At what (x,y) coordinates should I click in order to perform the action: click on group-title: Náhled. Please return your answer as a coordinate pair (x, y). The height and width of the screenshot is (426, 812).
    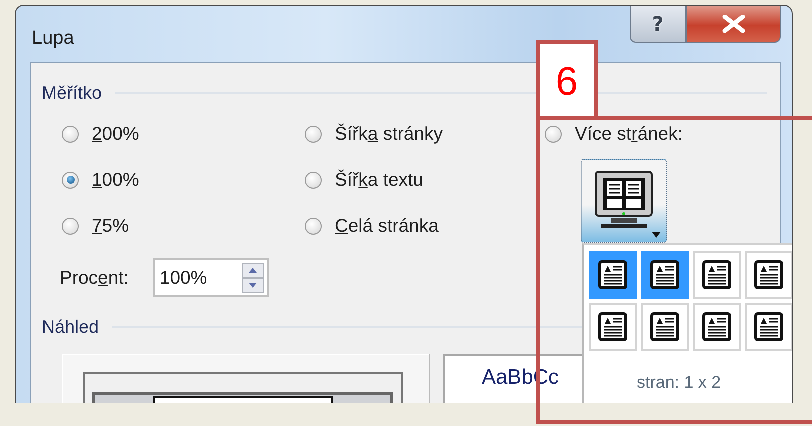
    Looking at the image, I should click on (71, 327).